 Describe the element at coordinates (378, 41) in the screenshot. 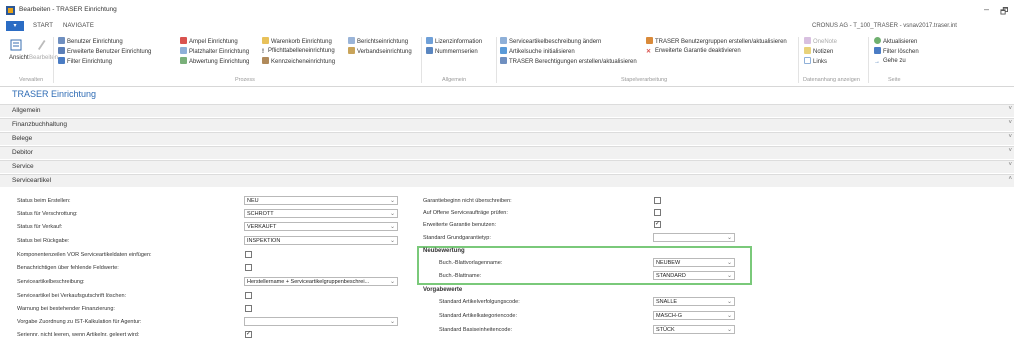

I see `report-setup-button: Berichtseinrichtung` at that location.